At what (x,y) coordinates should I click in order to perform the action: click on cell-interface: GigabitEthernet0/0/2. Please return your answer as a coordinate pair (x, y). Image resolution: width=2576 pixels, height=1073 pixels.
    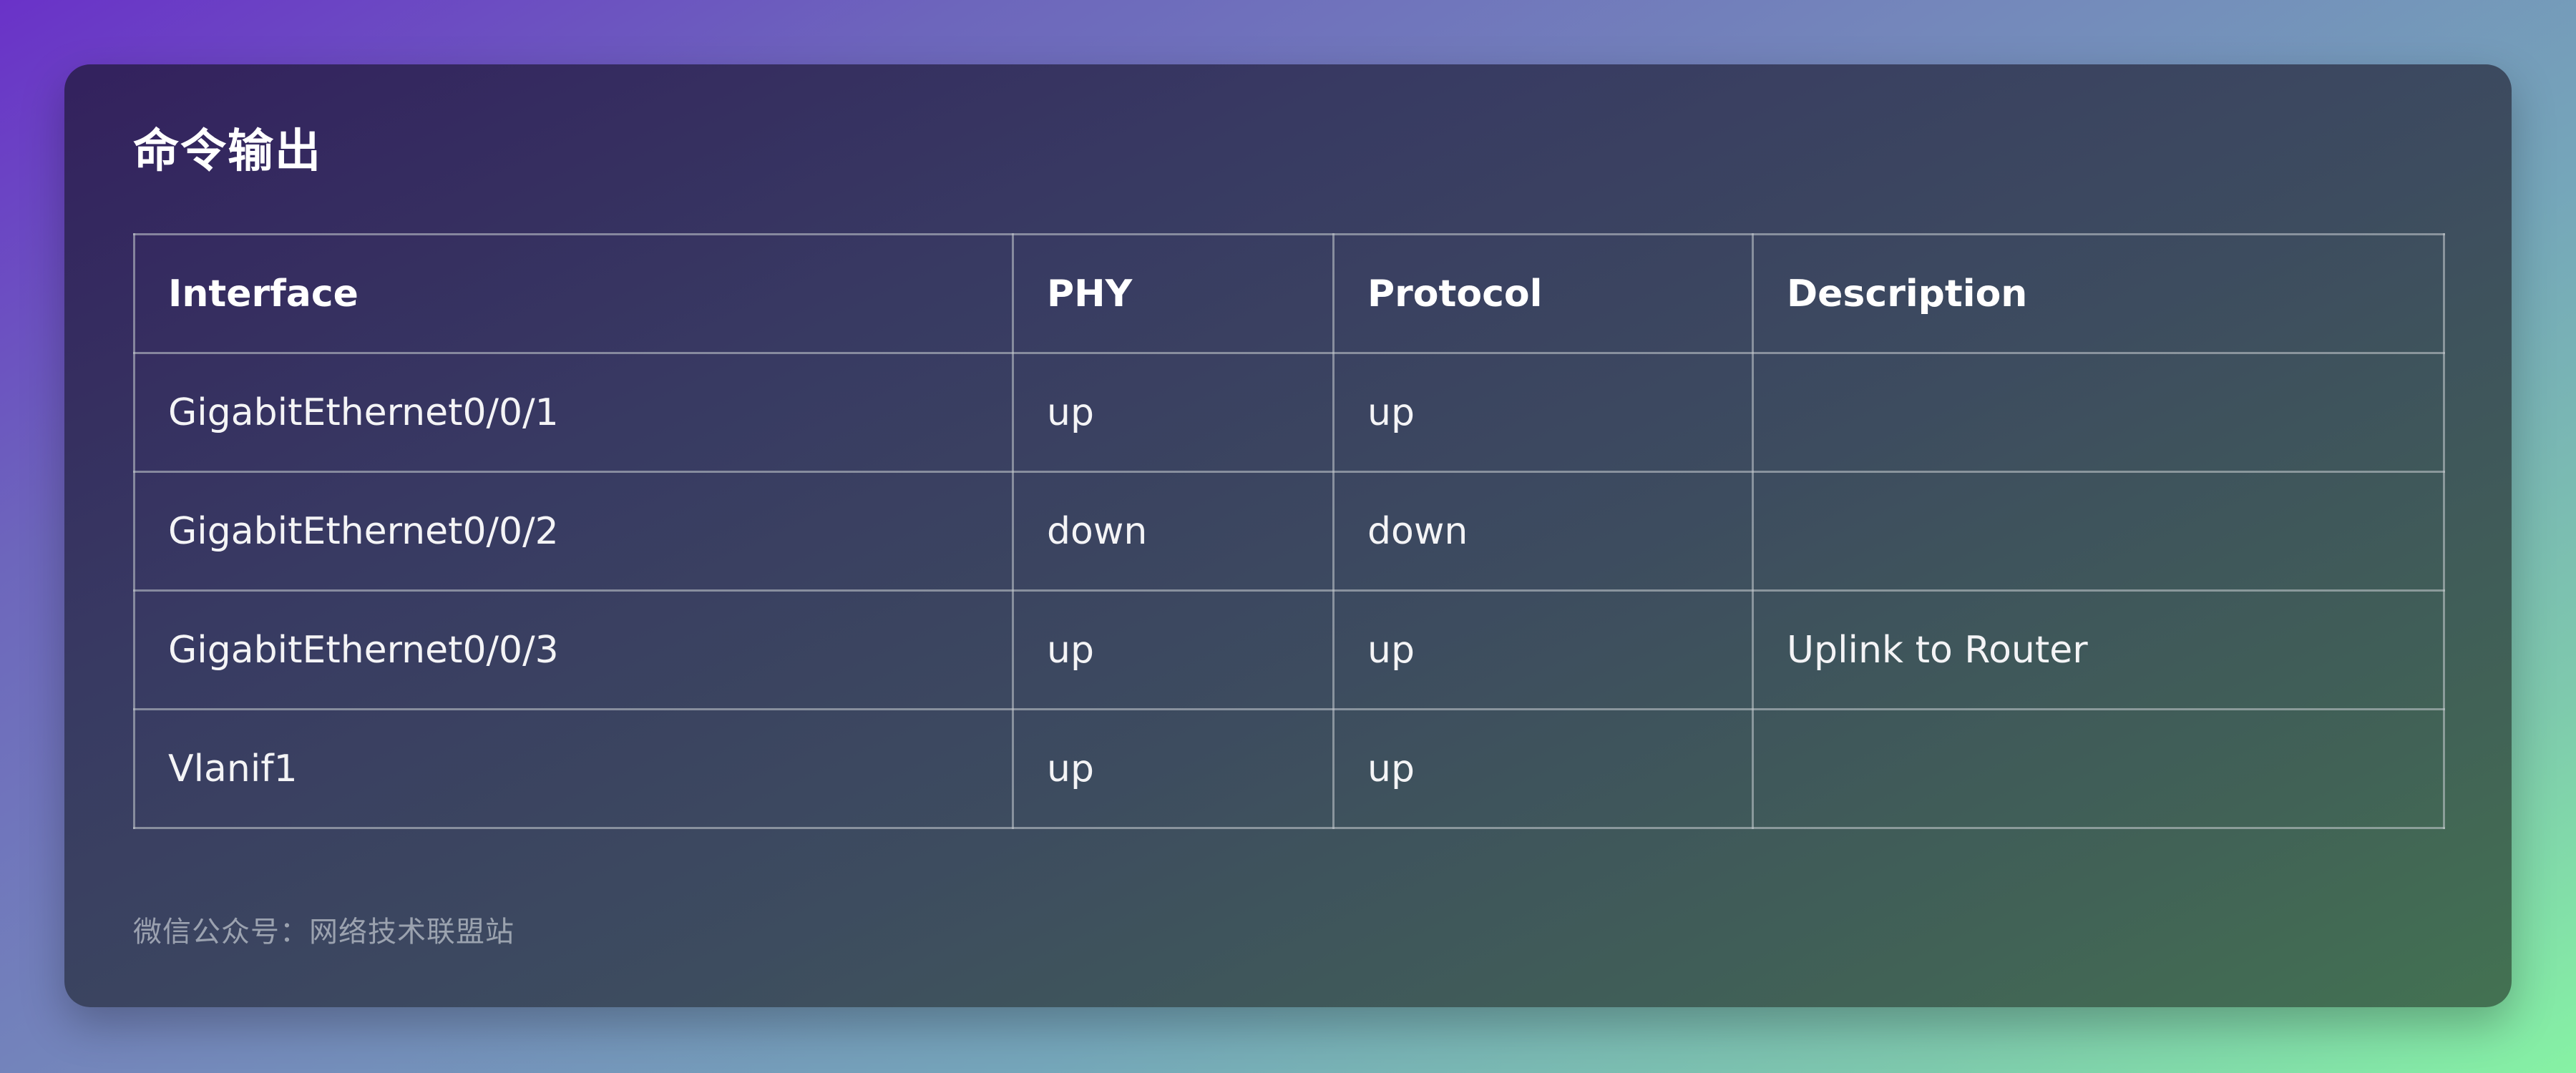
    Looking at the image, I should click on (573, 531).